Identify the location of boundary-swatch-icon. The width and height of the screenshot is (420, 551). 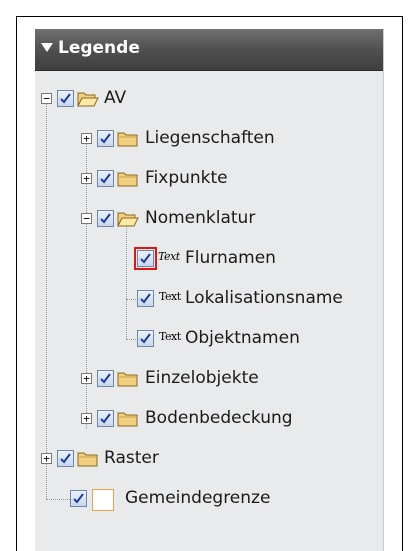
(103, 500).